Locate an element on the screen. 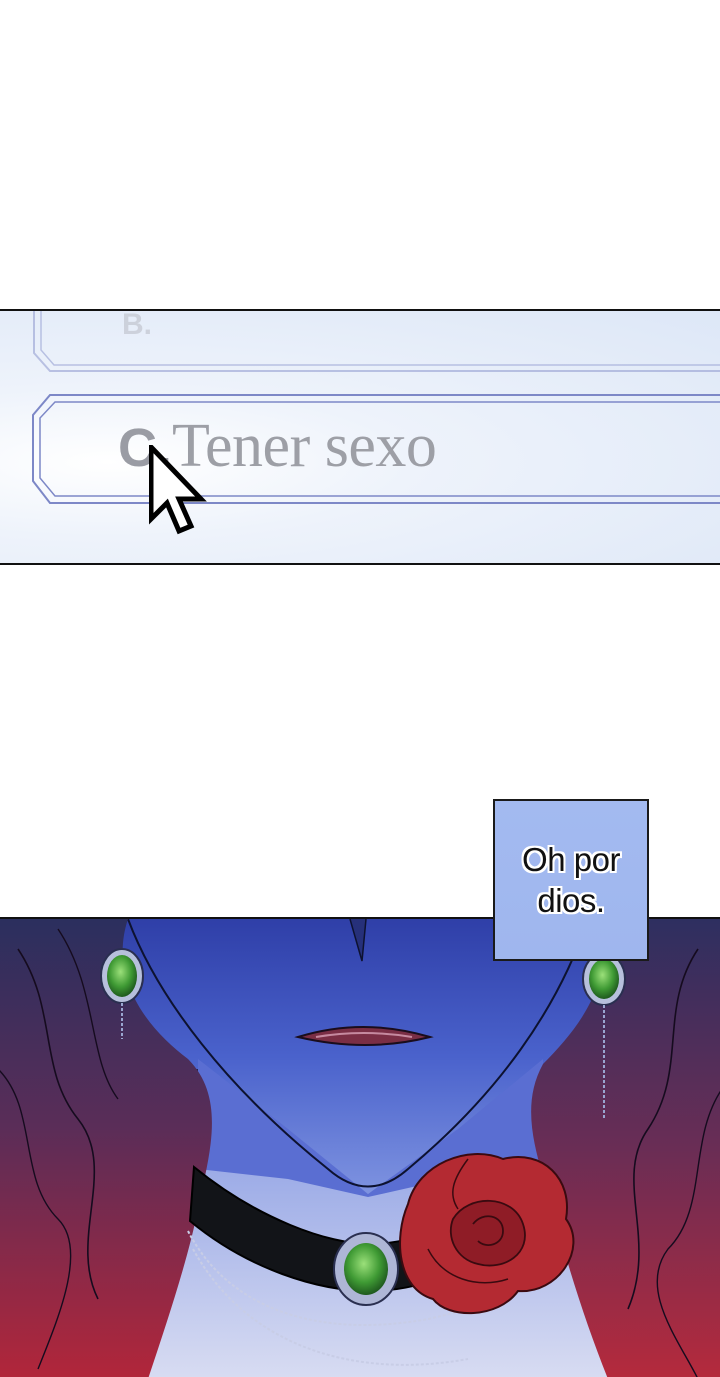  speech-box: Oh por dios. is located at coordinates (571, 880).